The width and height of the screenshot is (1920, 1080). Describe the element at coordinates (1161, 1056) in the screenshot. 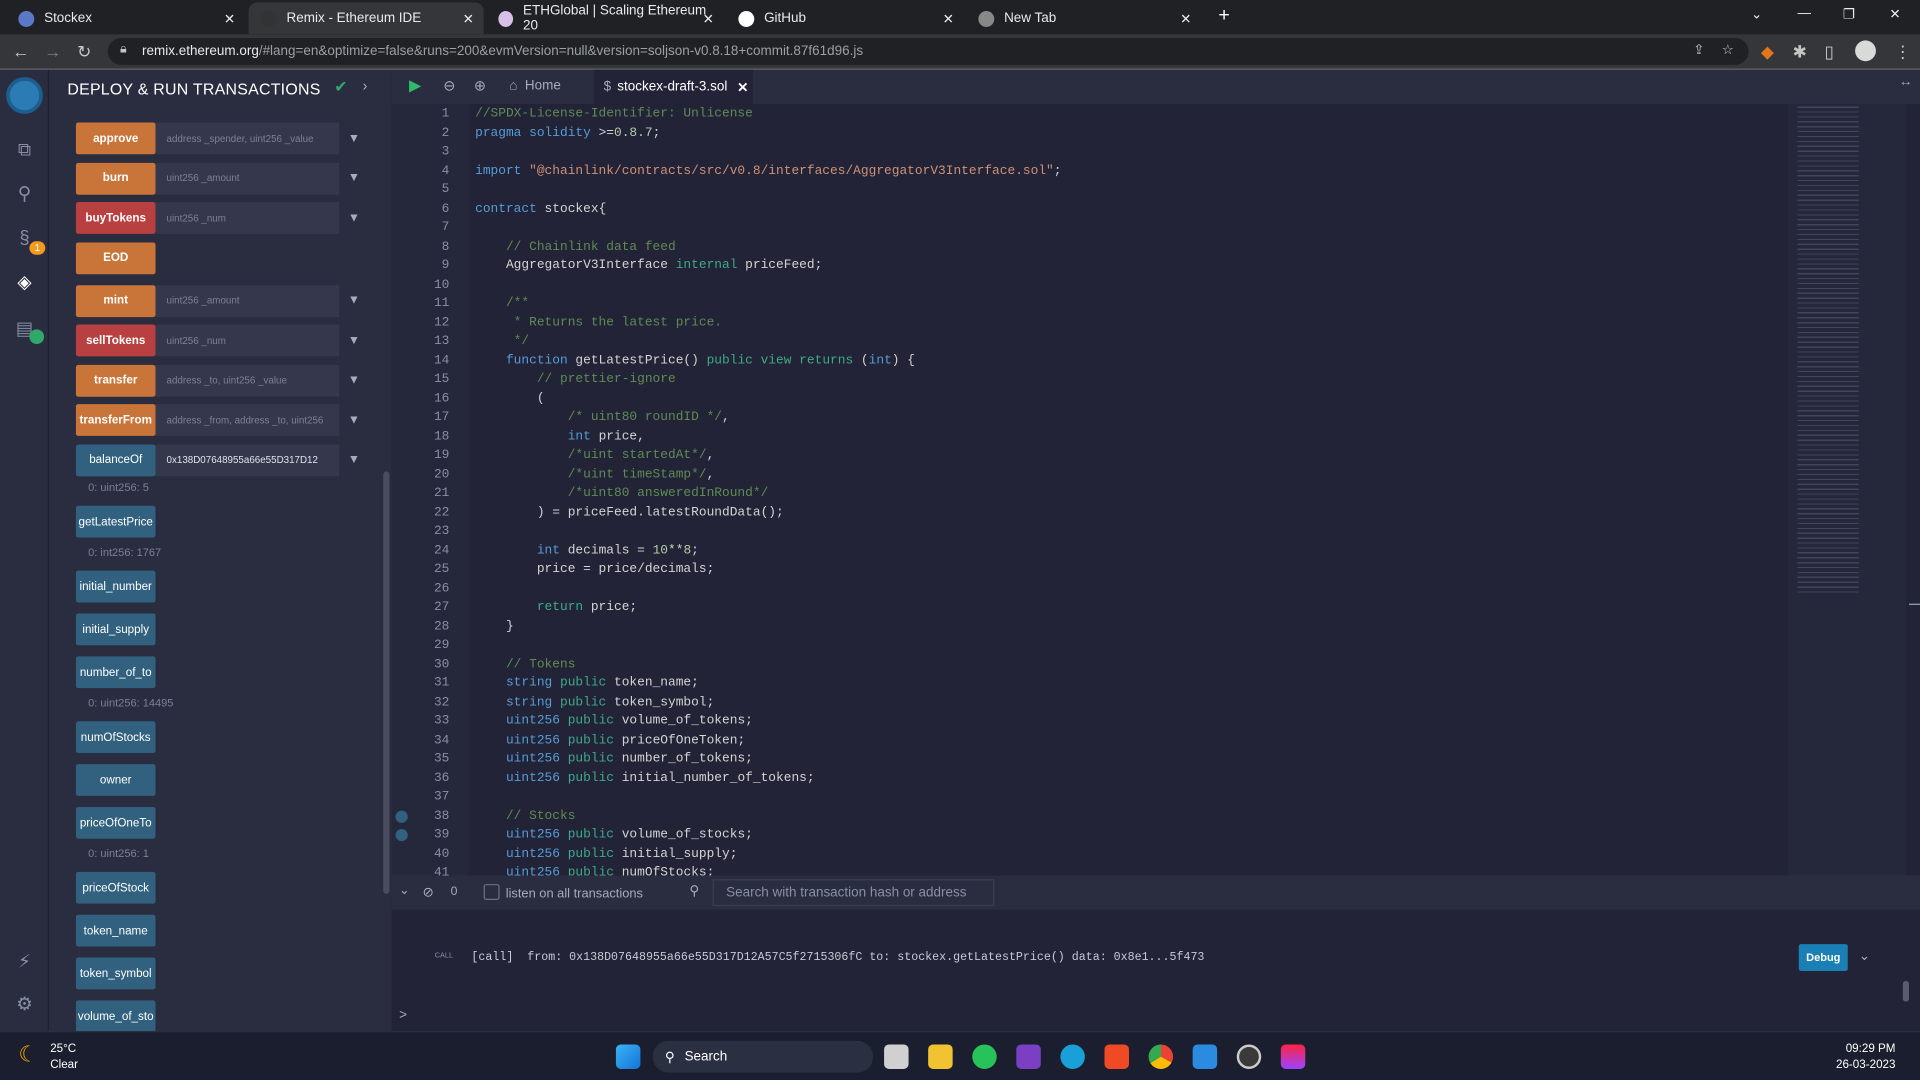

I see `chrome-icon` at that location.